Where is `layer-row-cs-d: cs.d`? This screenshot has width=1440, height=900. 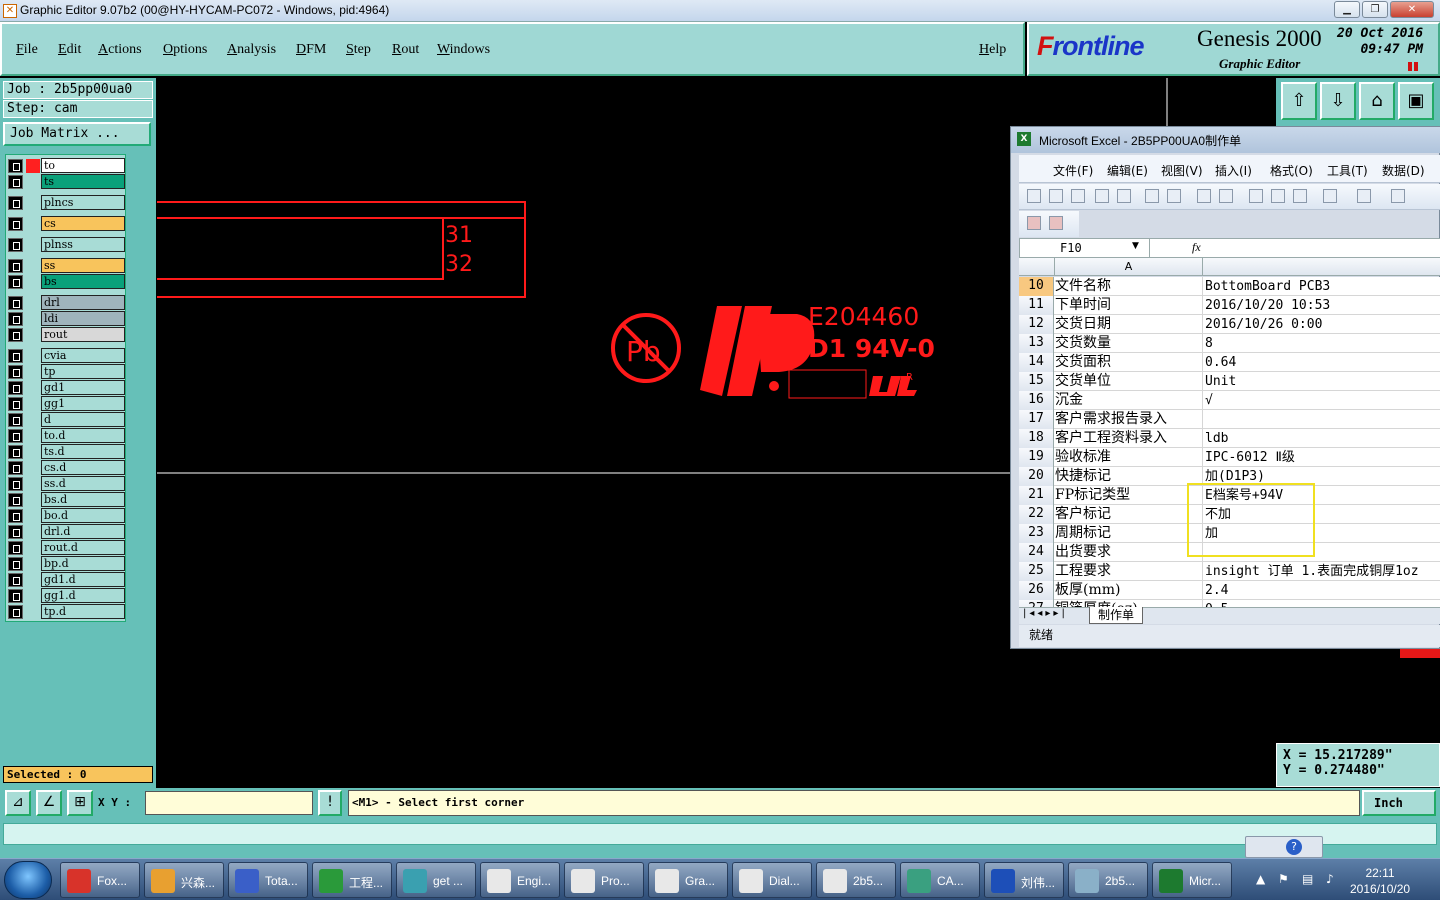
layer-row-cs-d: cs.d is located at coordinates (66, 468).